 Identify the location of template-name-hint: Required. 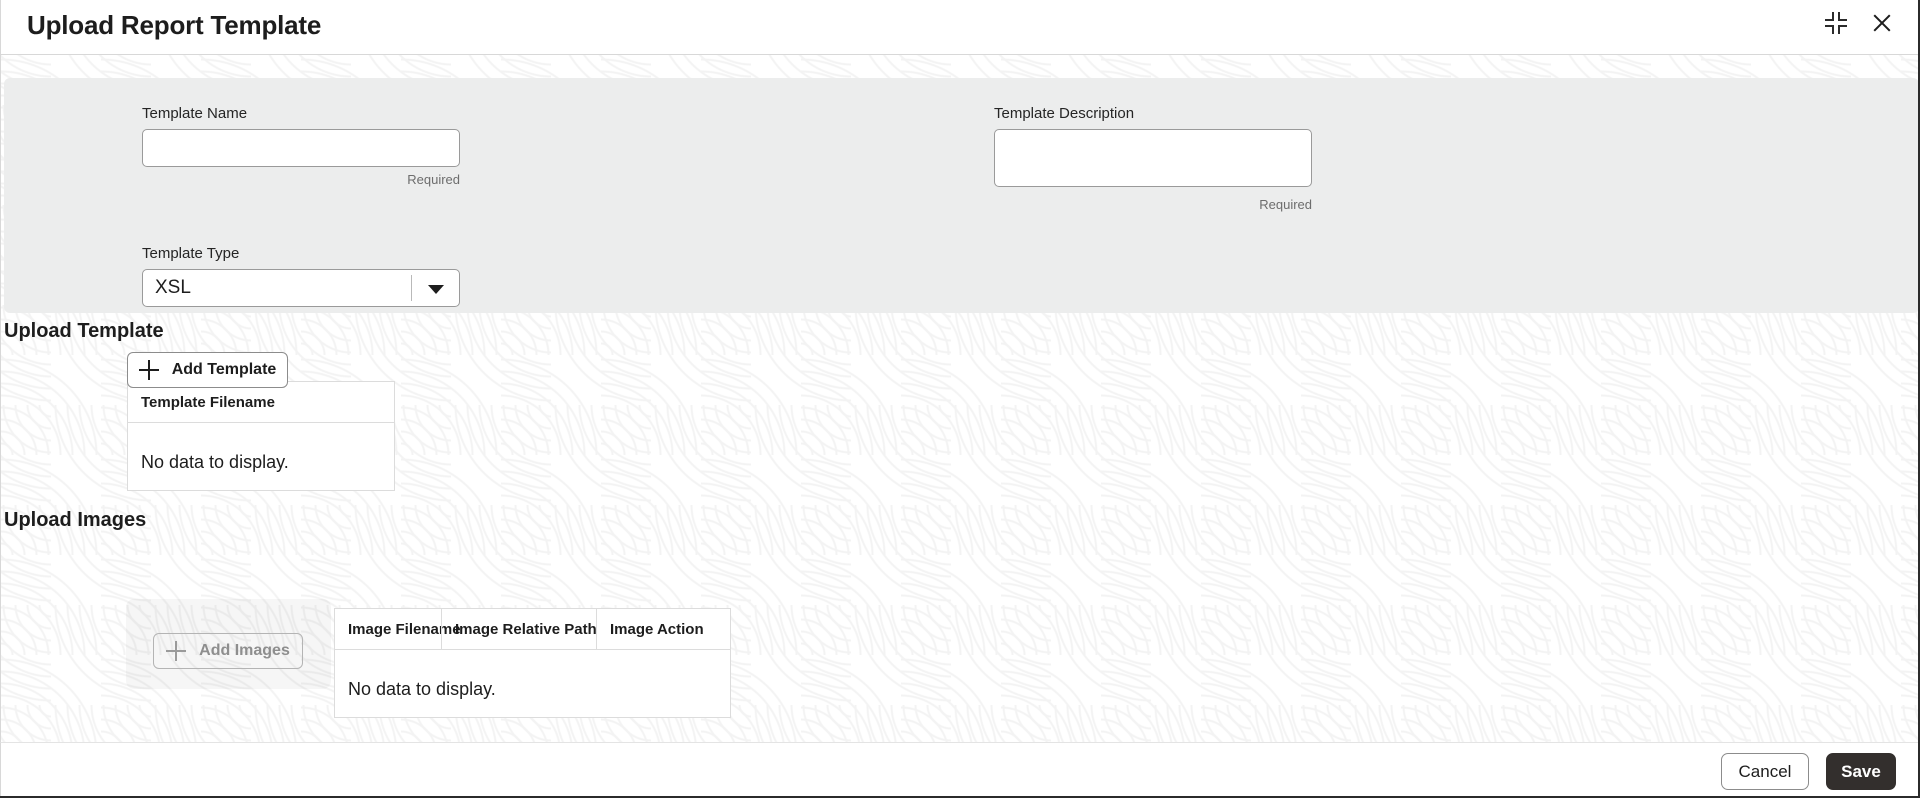
(433, 179).